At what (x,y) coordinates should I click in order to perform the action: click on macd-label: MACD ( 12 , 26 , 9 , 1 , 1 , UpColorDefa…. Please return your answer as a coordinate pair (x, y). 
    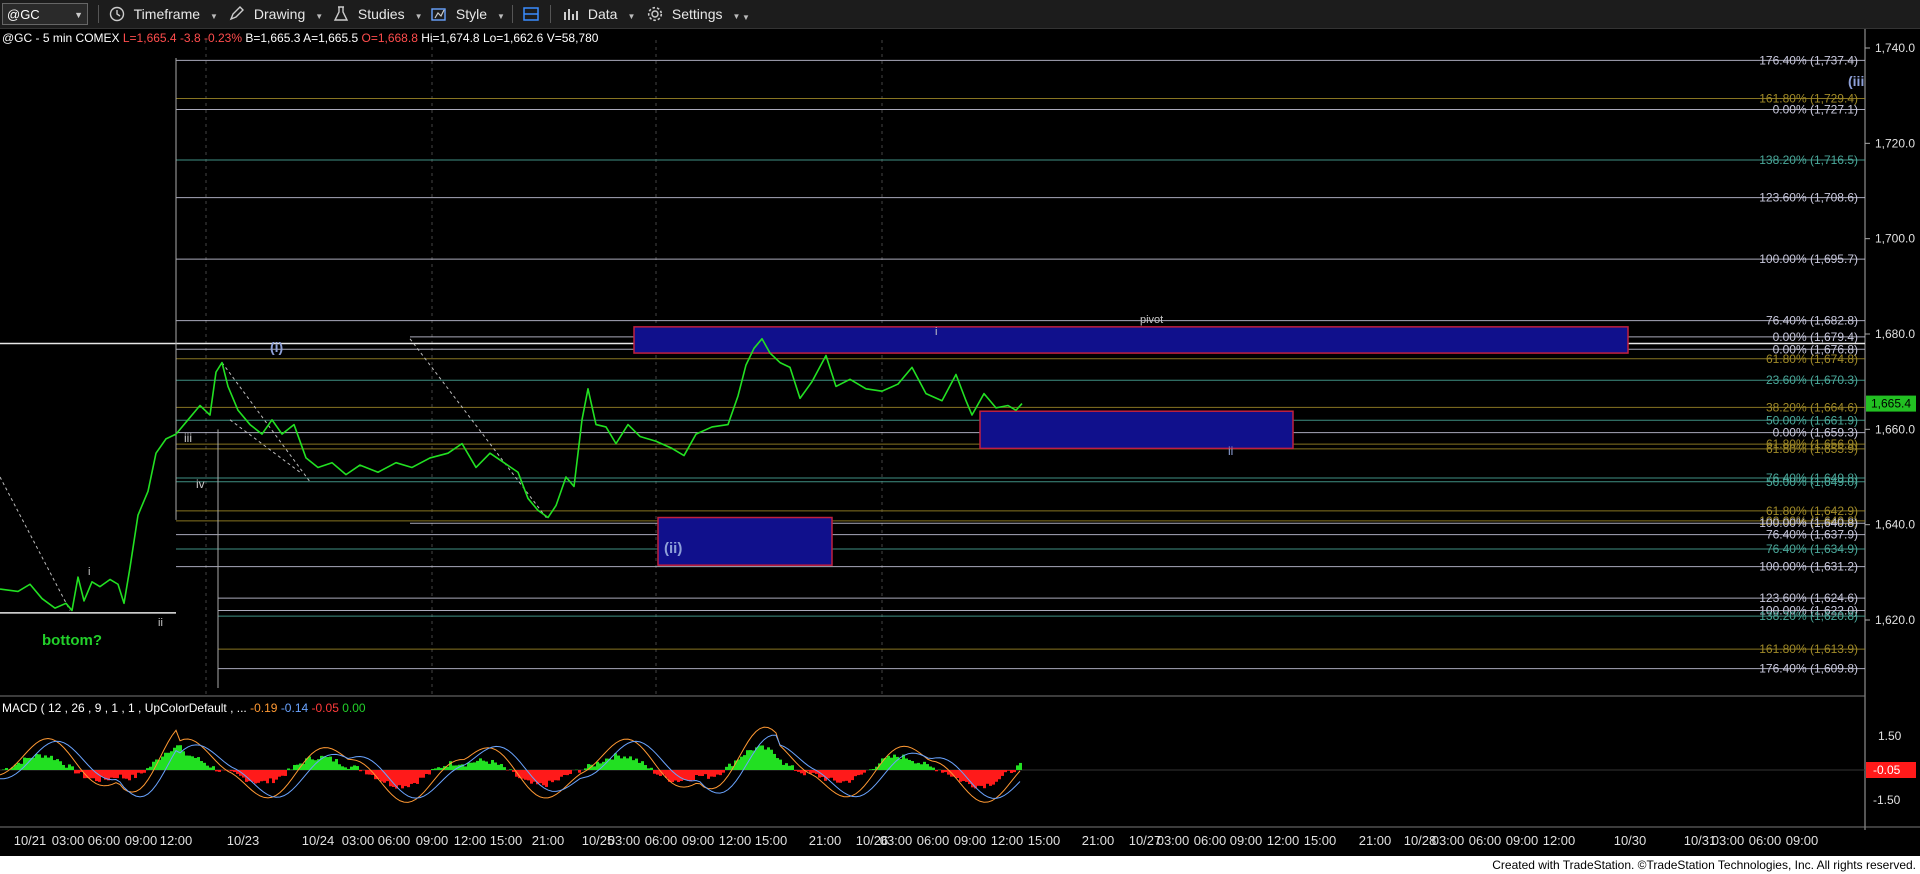
    Looking at the image, I should click on (184, 708).